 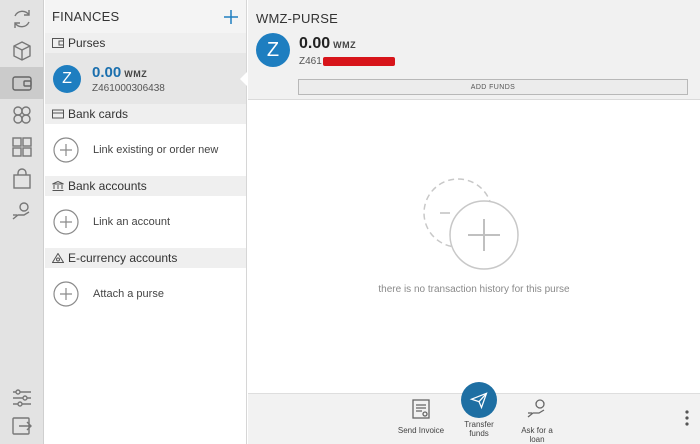 I want to click on purse-amount: 0.00, so click(x=107, y=72).